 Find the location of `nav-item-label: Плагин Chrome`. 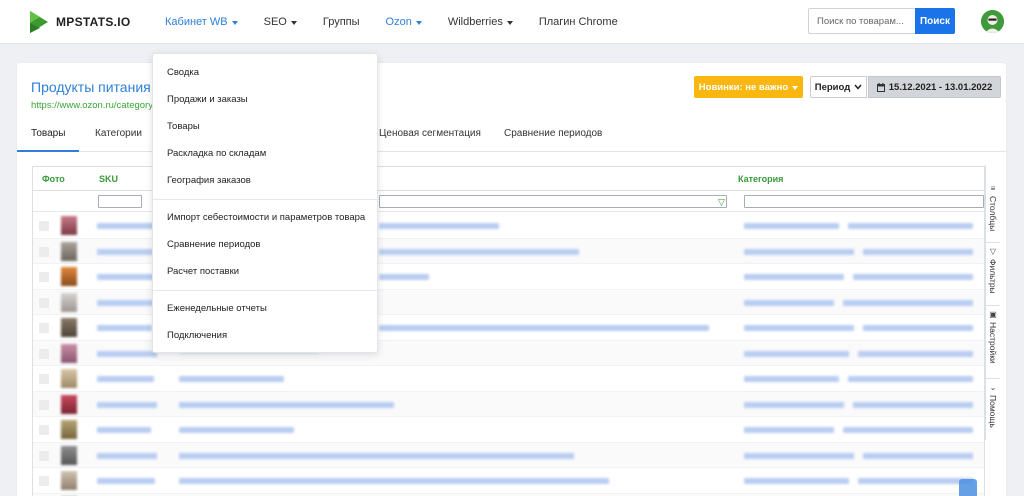

nav-item-label: Плагин Chrome is located at coordinates (578, 22).